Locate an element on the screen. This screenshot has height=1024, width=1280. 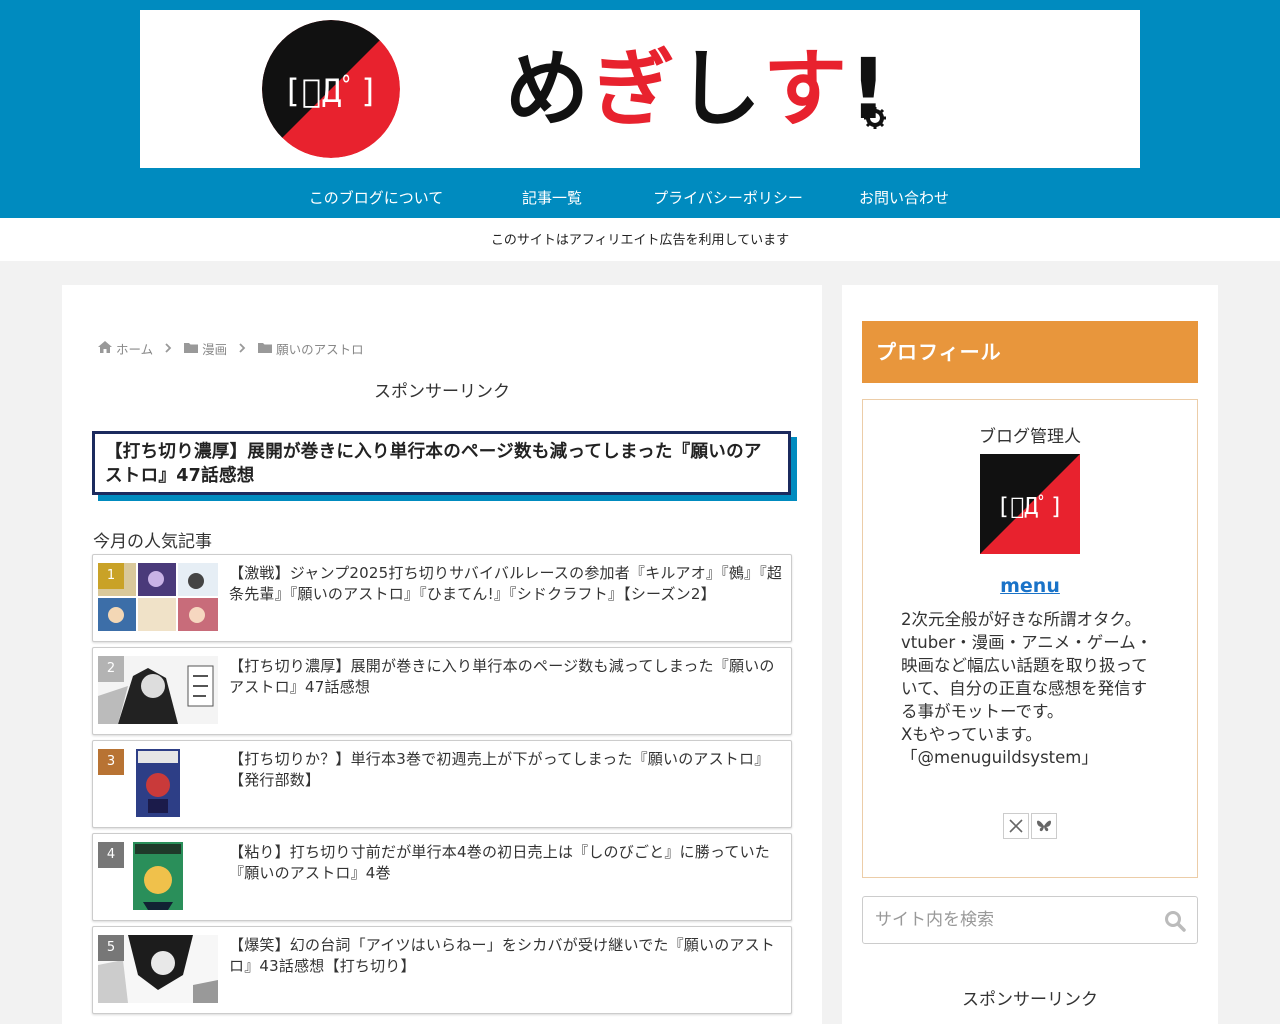
avatar: [ﾟДﾟ] is located at coordinates (1030, 504).